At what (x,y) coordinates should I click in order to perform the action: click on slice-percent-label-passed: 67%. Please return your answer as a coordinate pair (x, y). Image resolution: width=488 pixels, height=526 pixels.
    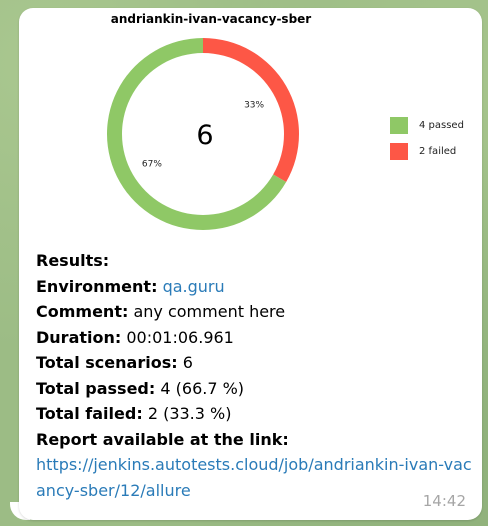
    Looking at the image, I should click on (152, 165).